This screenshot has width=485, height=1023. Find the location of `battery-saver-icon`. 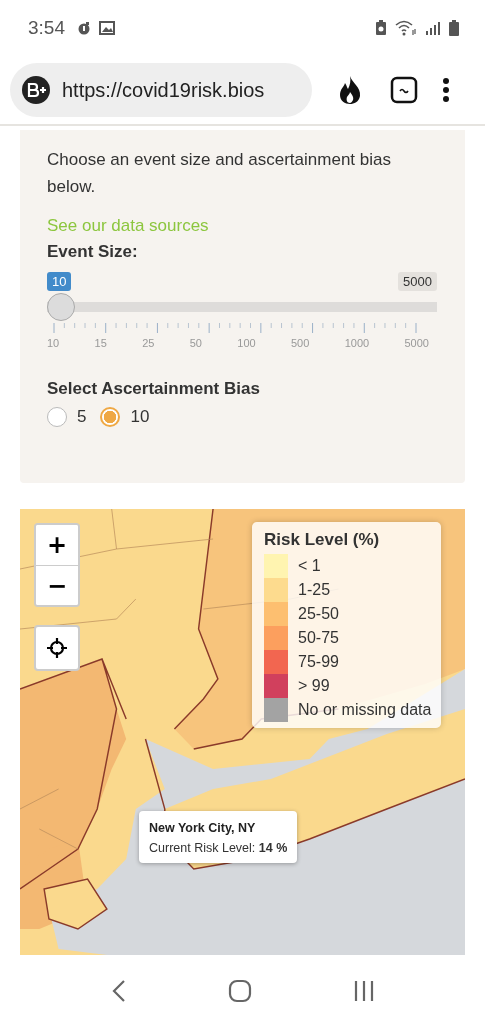

battery-saver-icon is located at coordinates (381, 28).